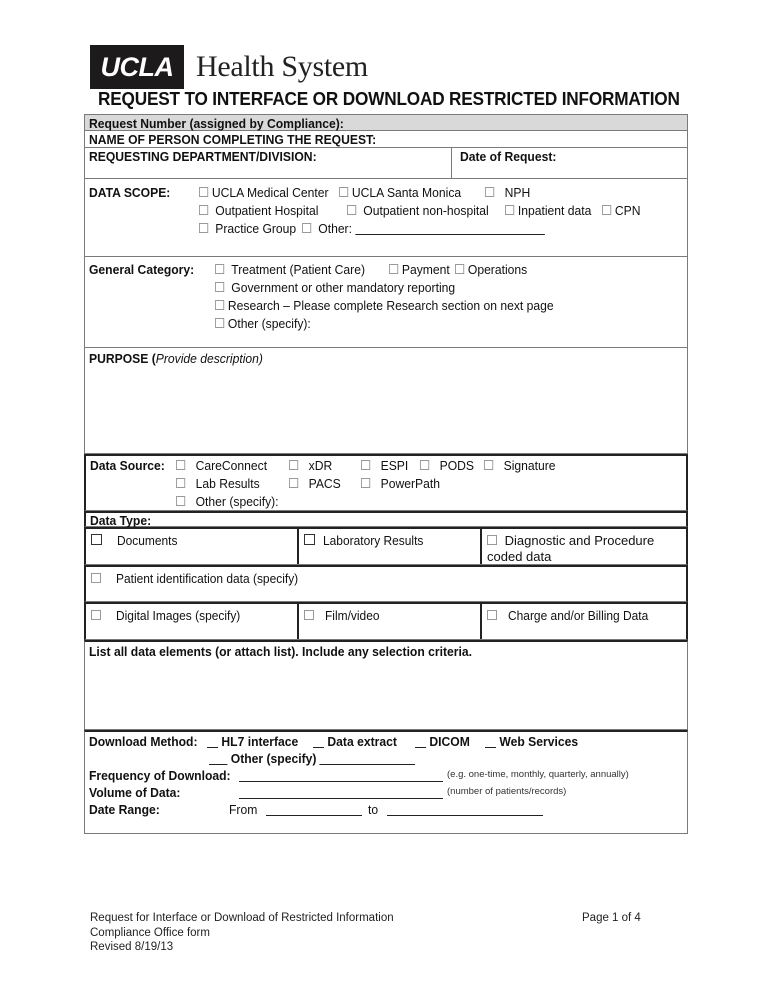 The image size is (768, 994). Describe the element at coordinates (621, 210) in the screenshot. I see `scope-cpn: CPN` at that location.